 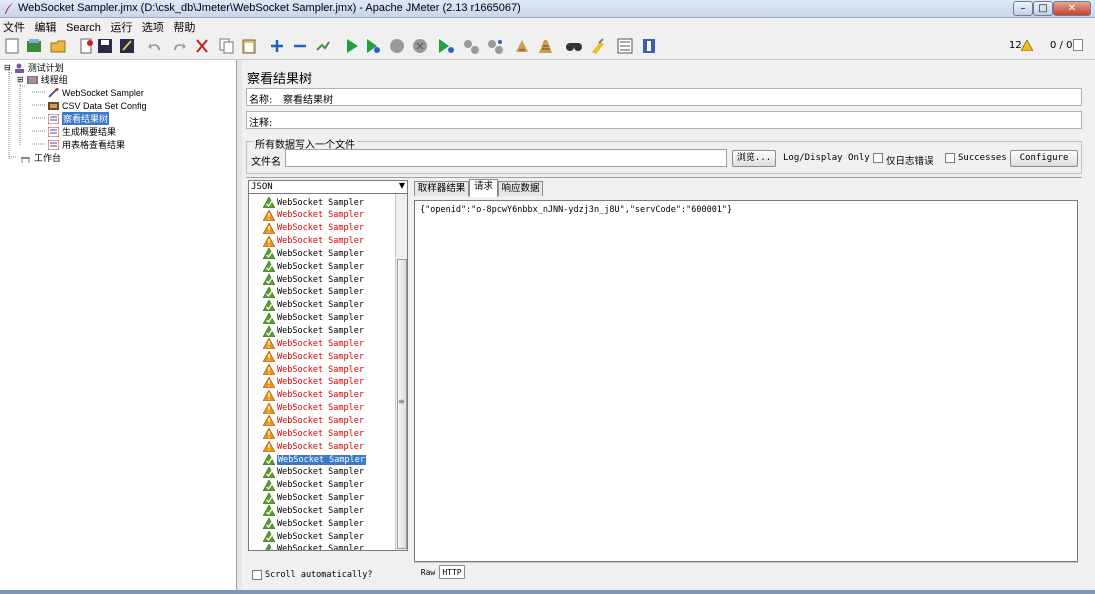 What do you see at coordinates (546, 46) in the screenshot?
I see `clear-all-icon` at bounding box center [546, 46].